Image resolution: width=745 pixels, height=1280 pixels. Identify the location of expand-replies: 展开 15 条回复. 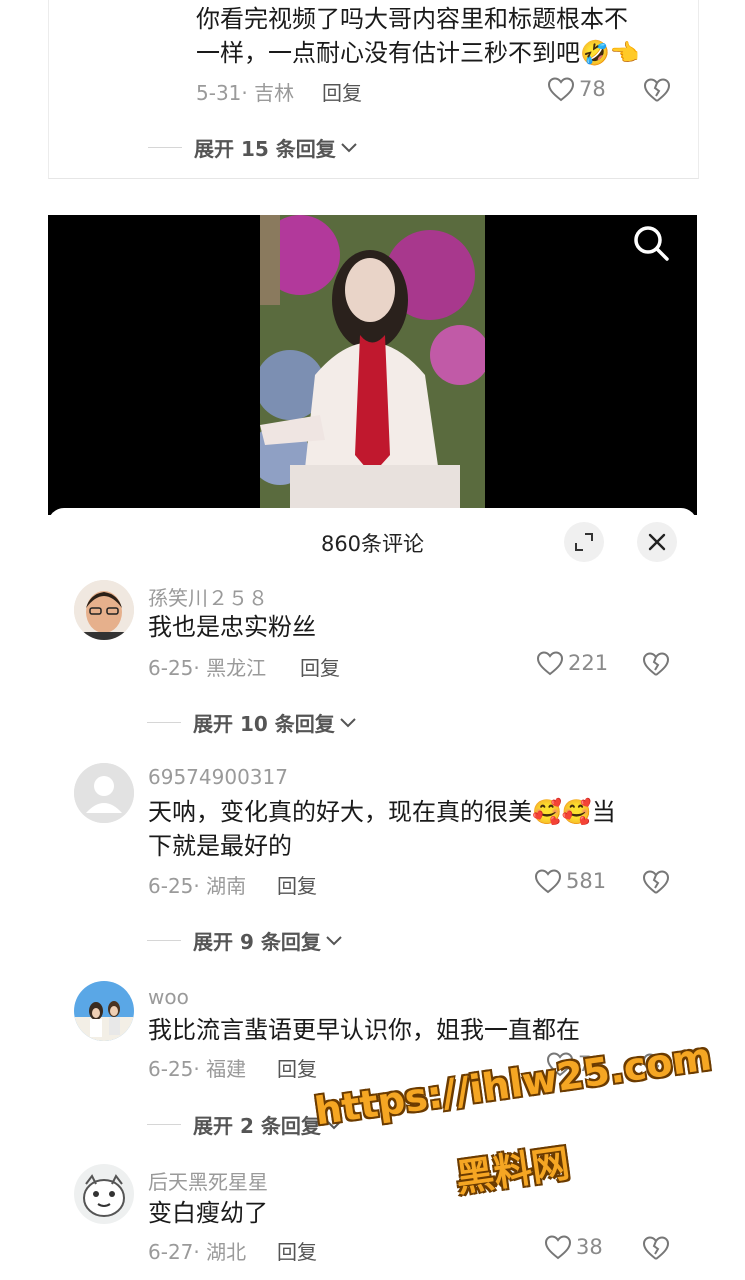
(253, 147).